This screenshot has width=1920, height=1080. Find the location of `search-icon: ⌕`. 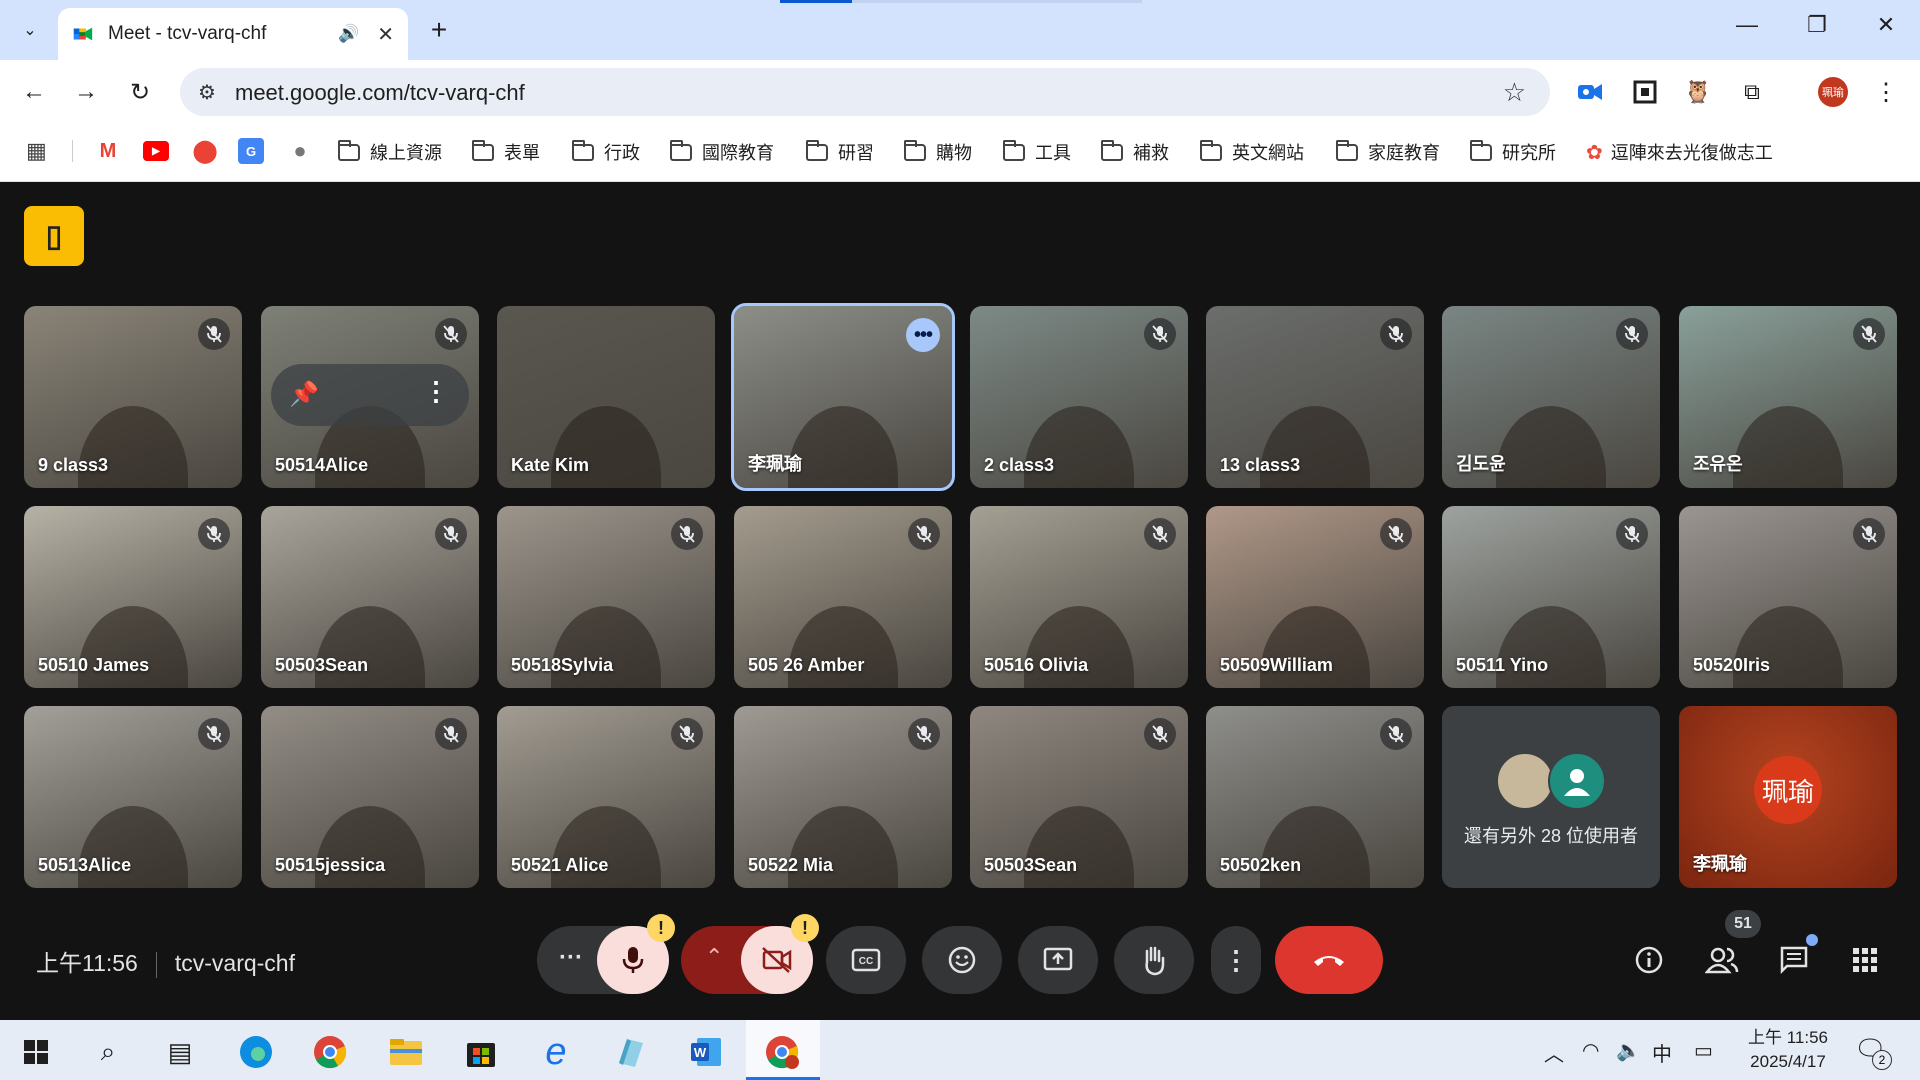

search-icon: ⌕ is located at coordinates (108, 1052).